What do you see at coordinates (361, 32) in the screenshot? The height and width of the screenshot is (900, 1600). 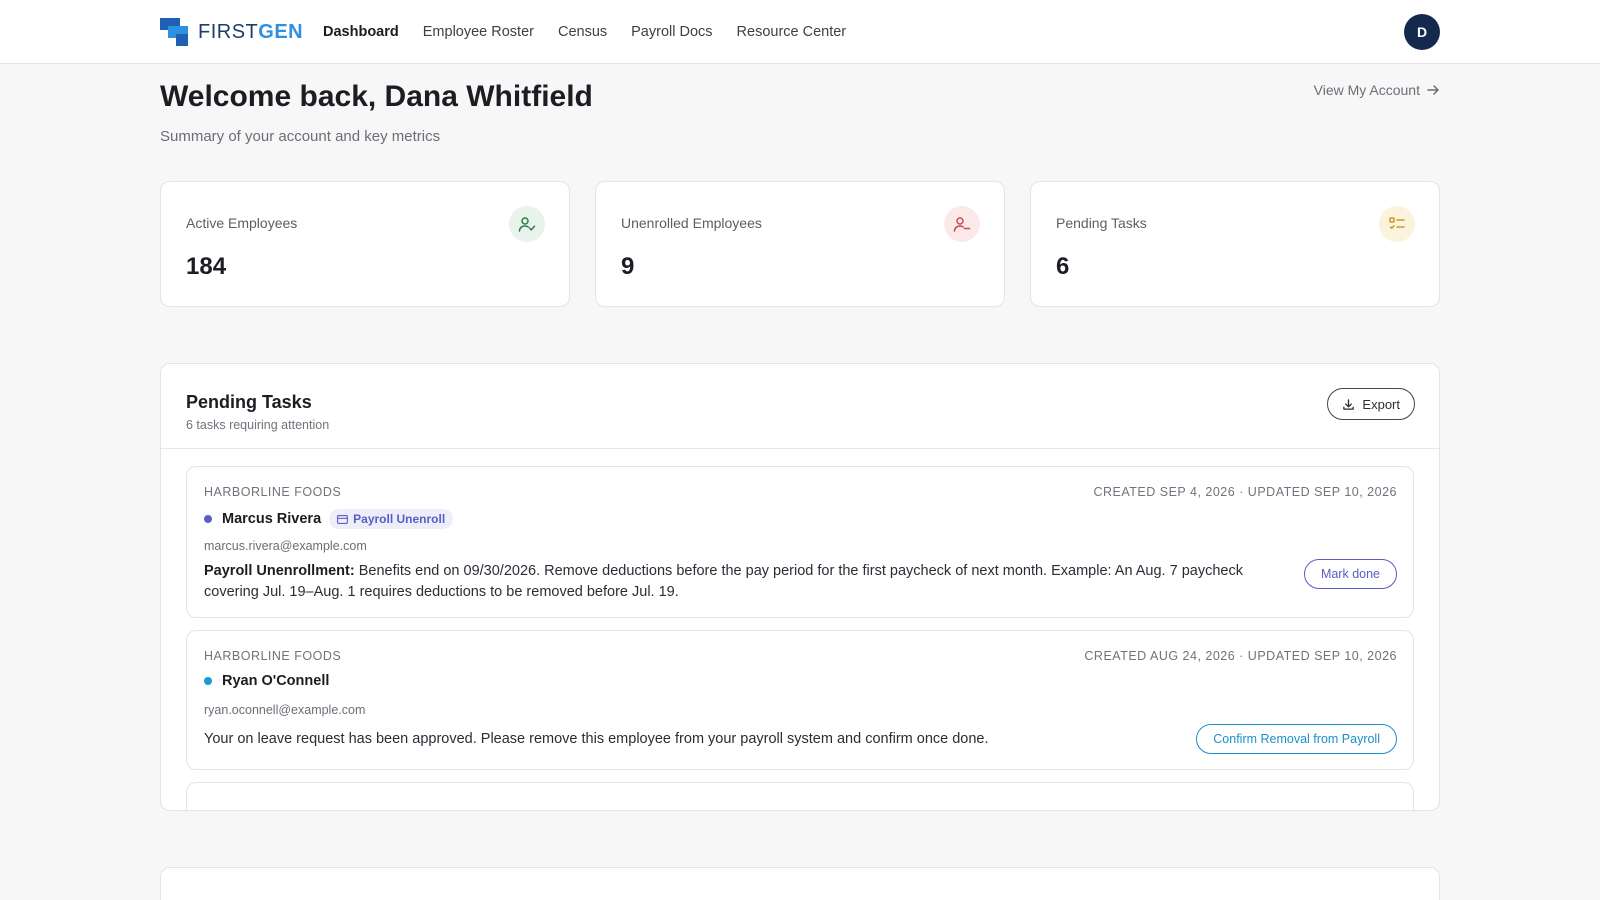 I see `nav-item-dashboard: Dashboard` at bounding box center [361, 32].